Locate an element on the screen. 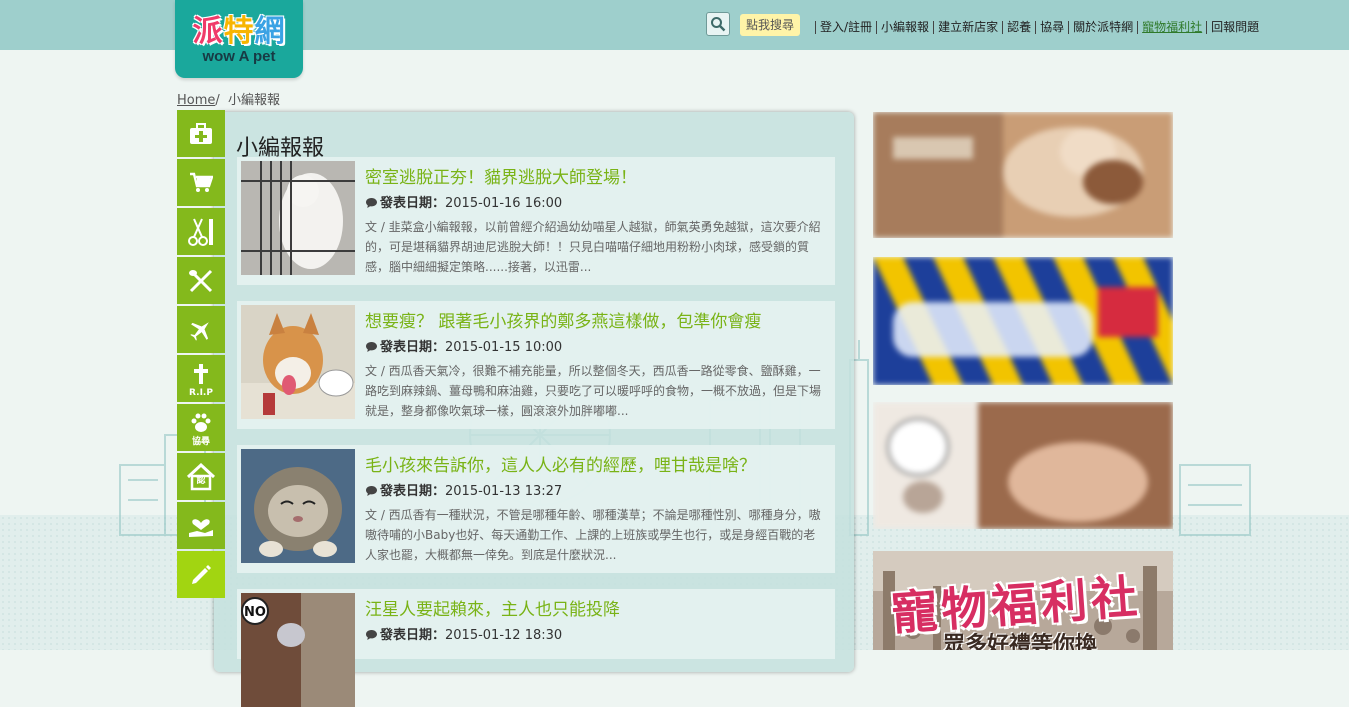 The image size is (1349, 707). sidebar-item-shop is located at coordinates (201, 182).